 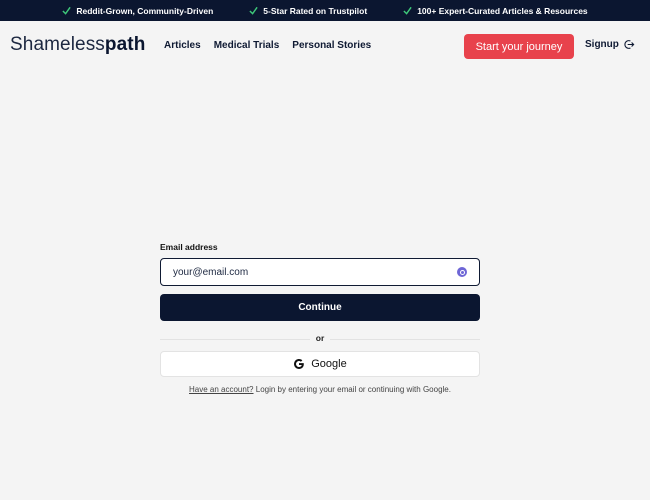 I want to click on email-field, so click(x=320, y=272).